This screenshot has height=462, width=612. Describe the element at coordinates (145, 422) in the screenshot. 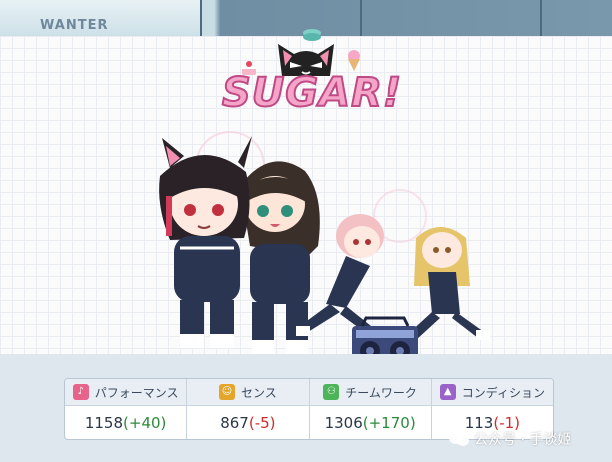

I see `stat-delta: (+40)` at that location.